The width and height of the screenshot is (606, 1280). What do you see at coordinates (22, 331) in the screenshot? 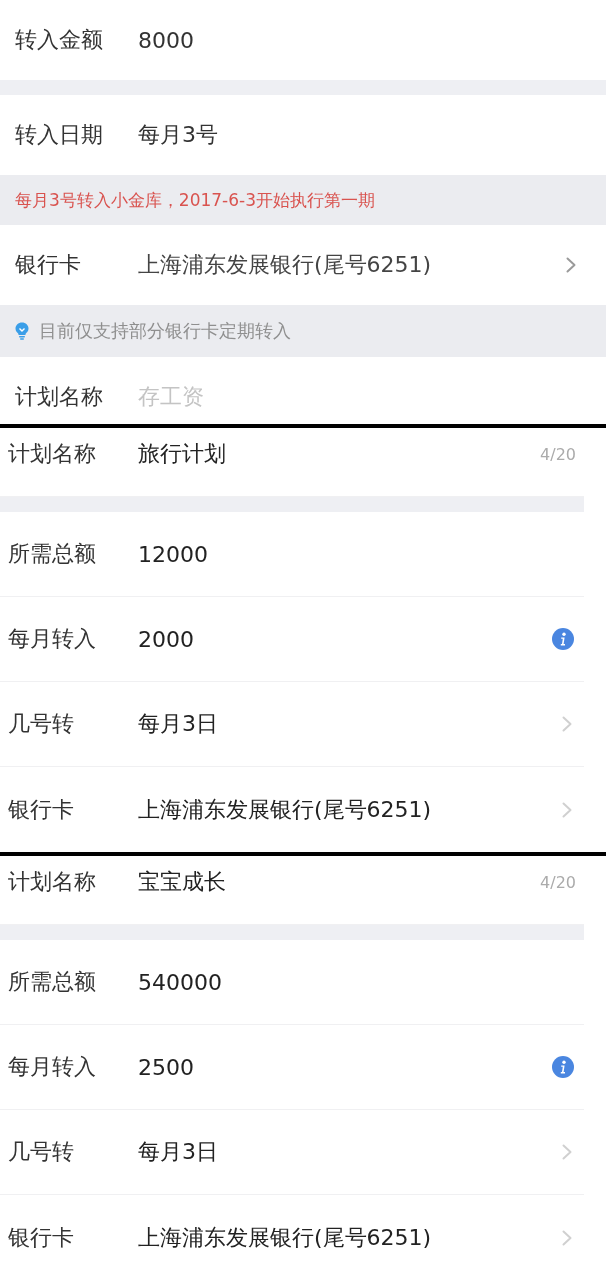
I see `light-bulb-icon` at bounding box center [22, 331].